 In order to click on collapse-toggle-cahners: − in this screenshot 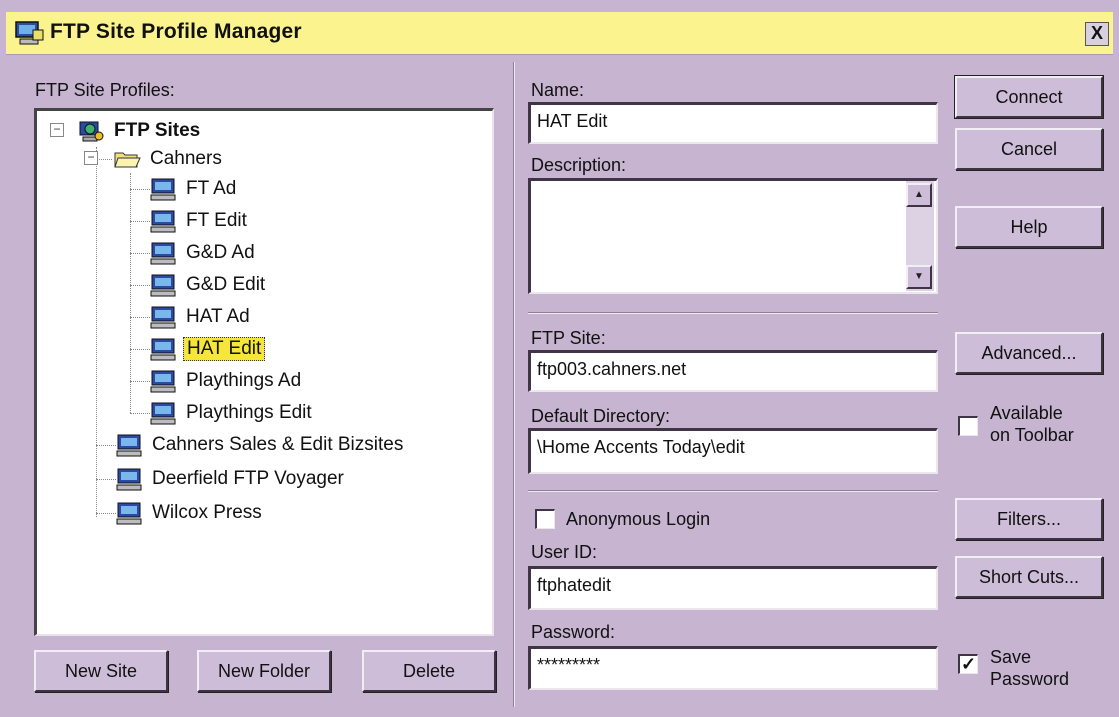, I will do `click(91, 158)`.